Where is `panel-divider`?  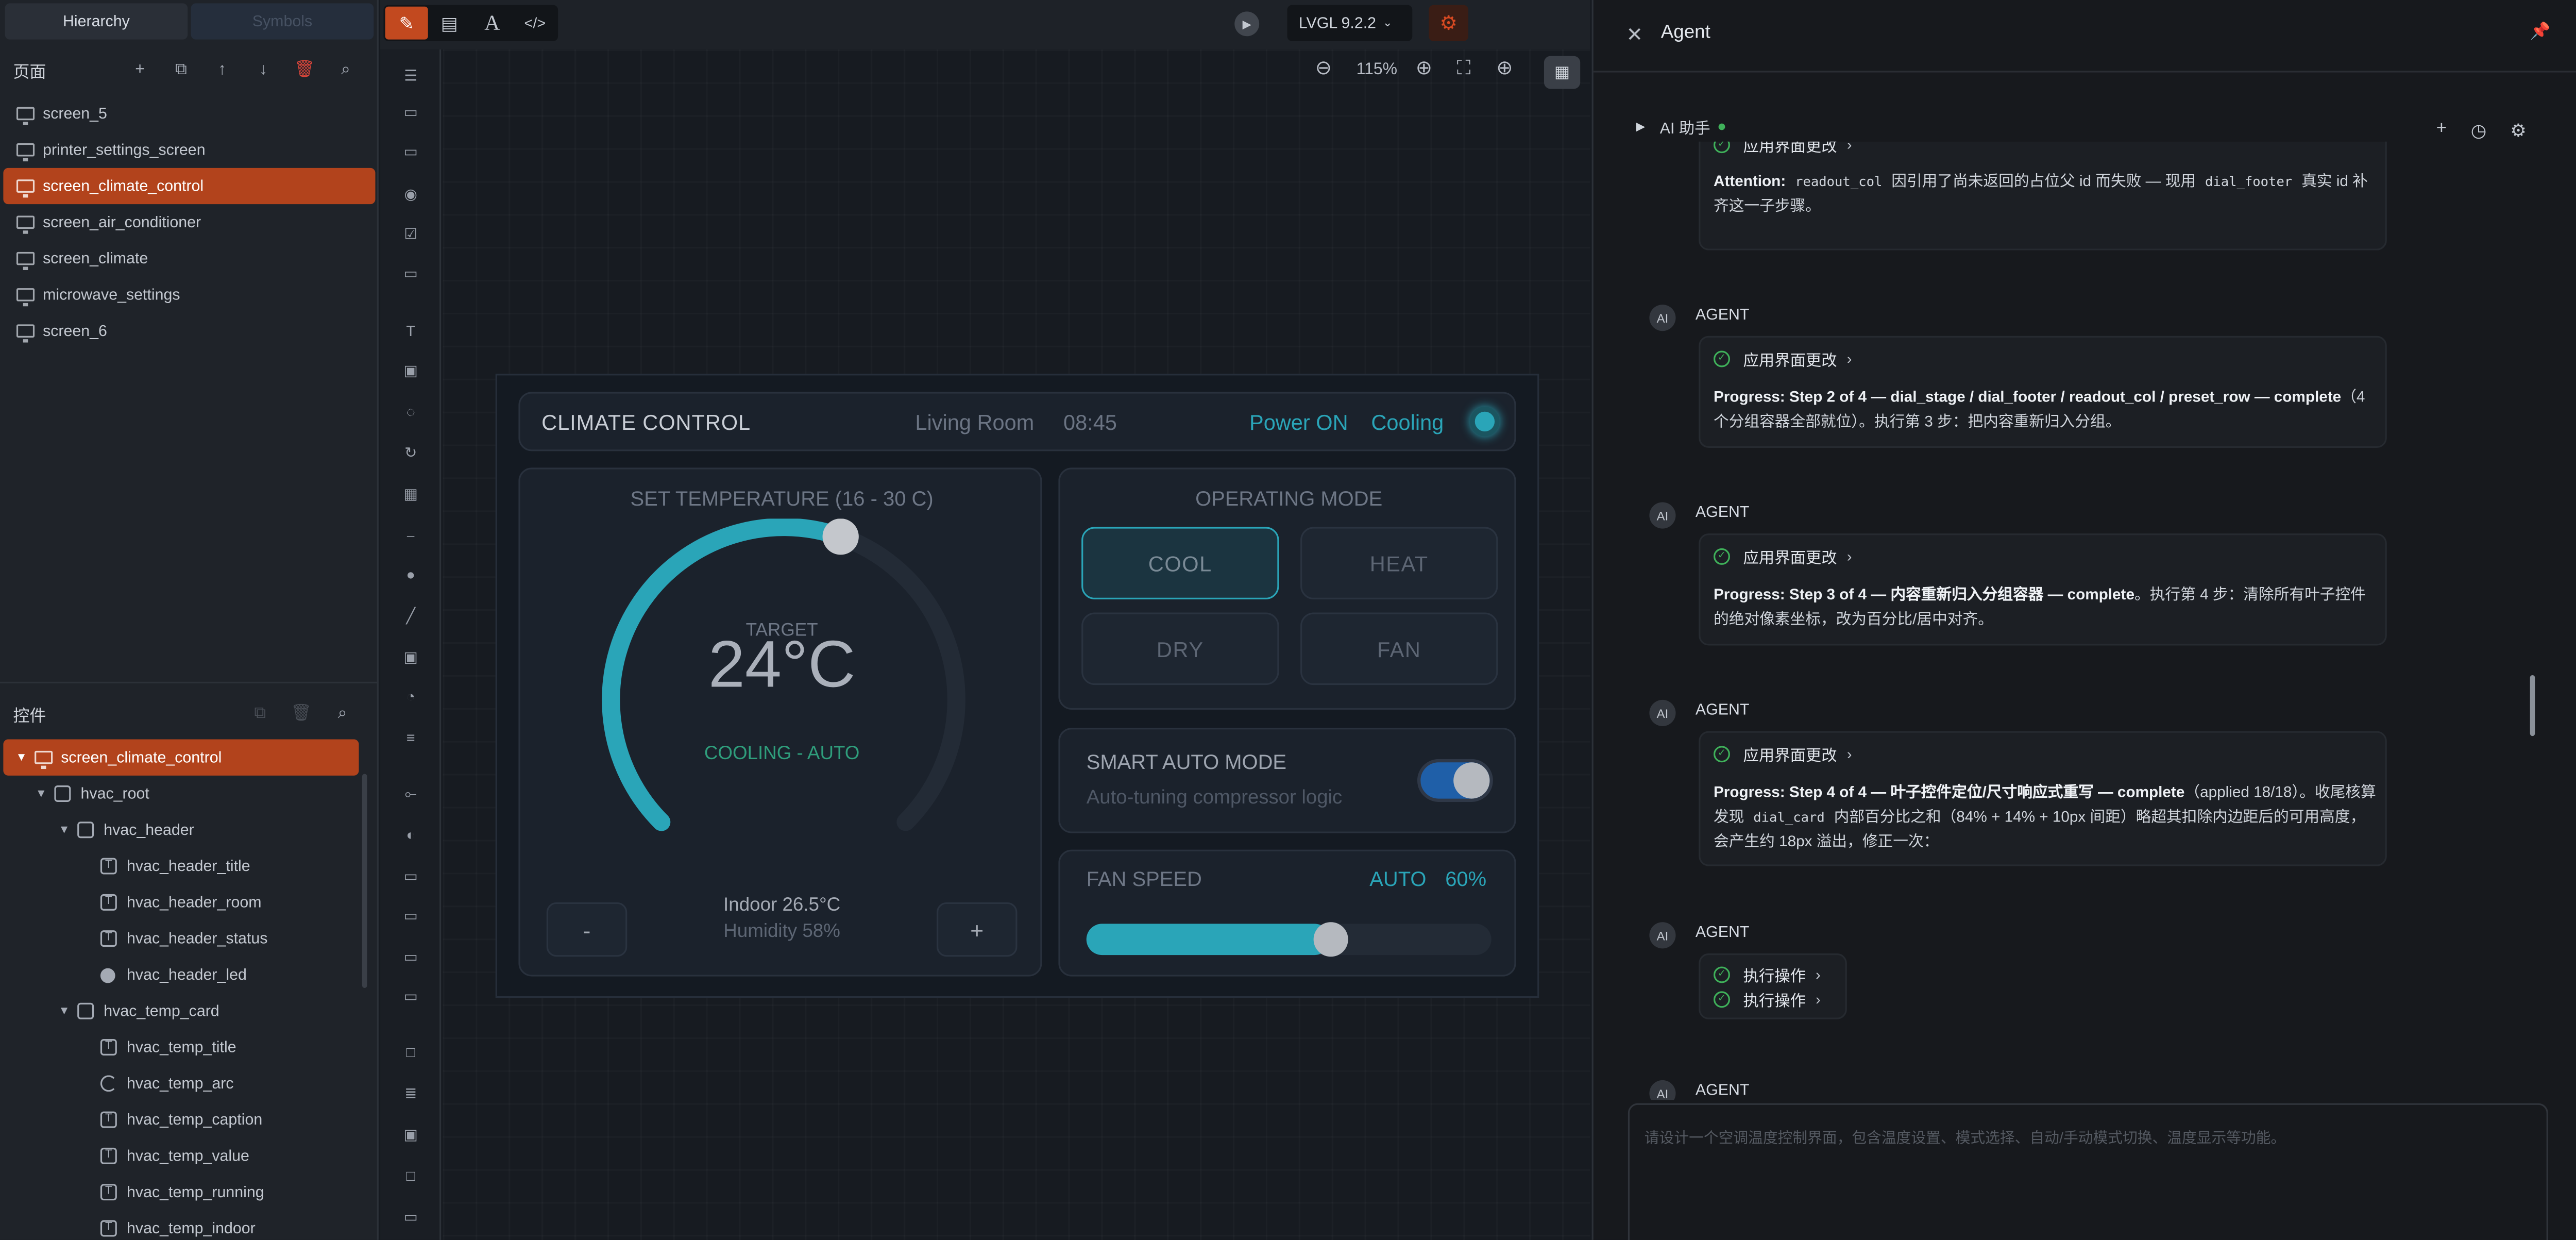
panel-divider is located at coordinates (189, 682).